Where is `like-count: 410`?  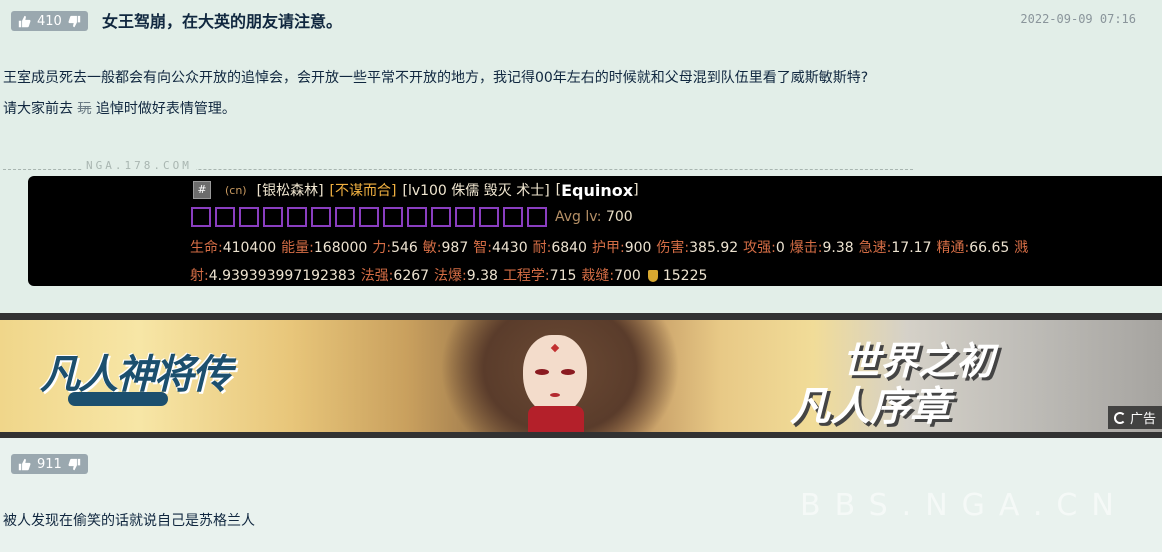
like-count: 410 is located at coordinates (49, 21).